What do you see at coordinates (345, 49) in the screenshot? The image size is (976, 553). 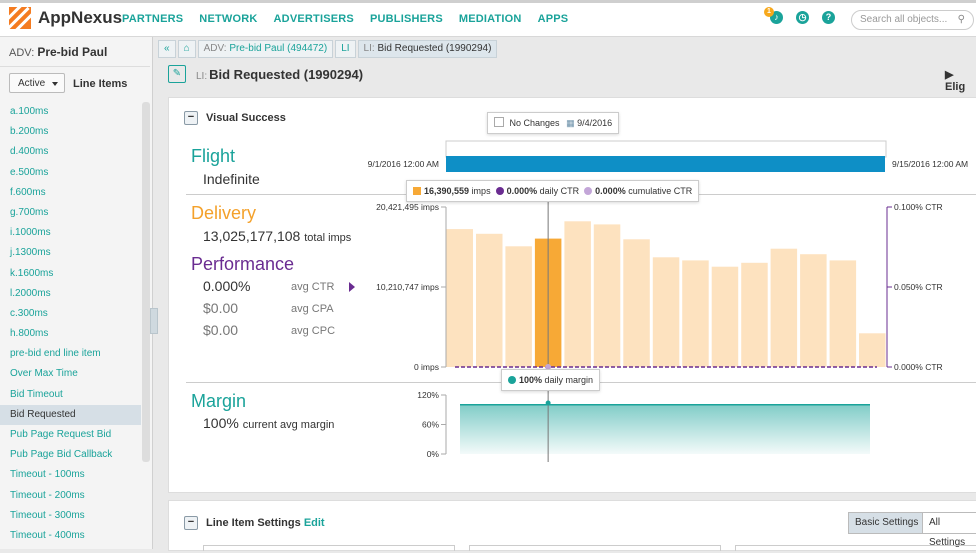 I see `breadcrumb-li: LI` at bounding box center [345, 49].